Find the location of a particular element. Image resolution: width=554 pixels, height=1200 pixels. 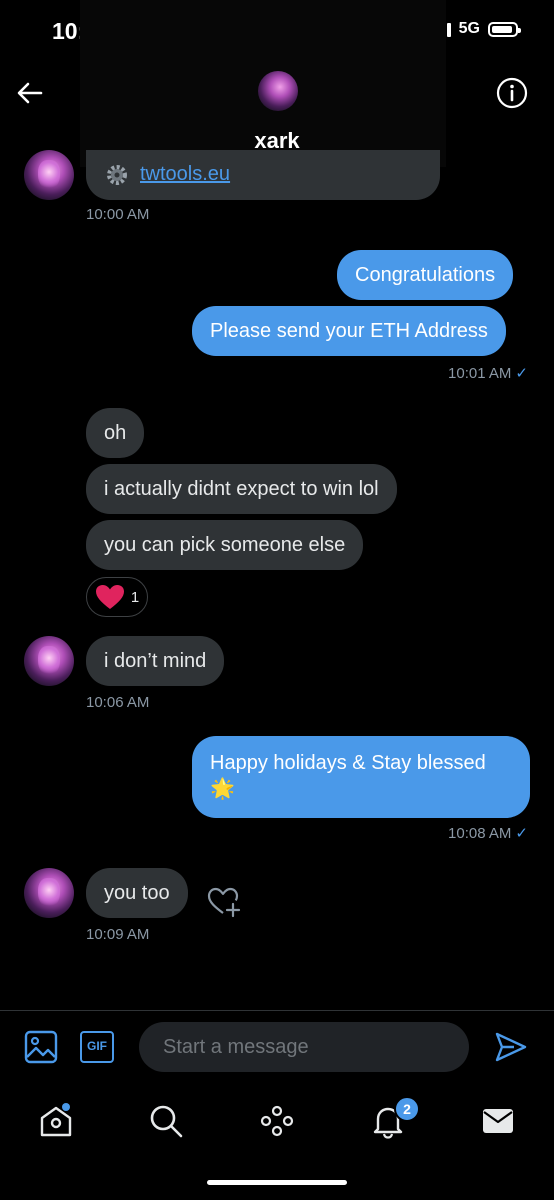

spaces-icon is located at coordinates (277, 1121).